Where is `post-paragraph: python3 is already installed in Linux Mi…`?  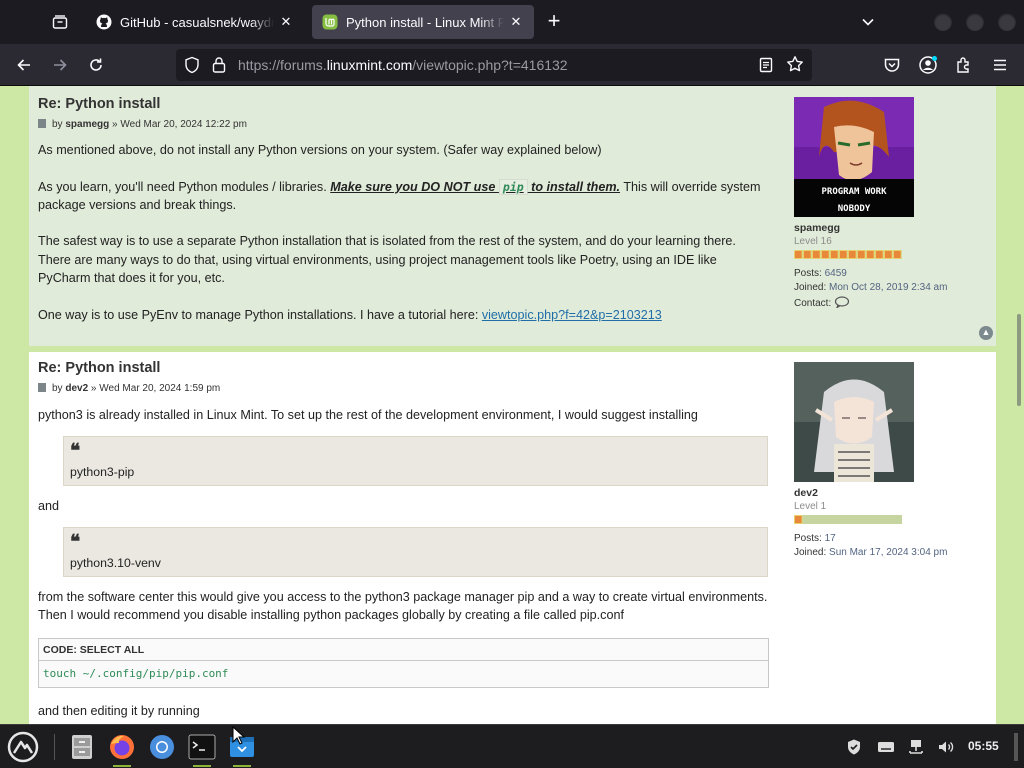
post-paragraph: python3 is already installed in Linux Mi… is located at coordinates (368, 415).